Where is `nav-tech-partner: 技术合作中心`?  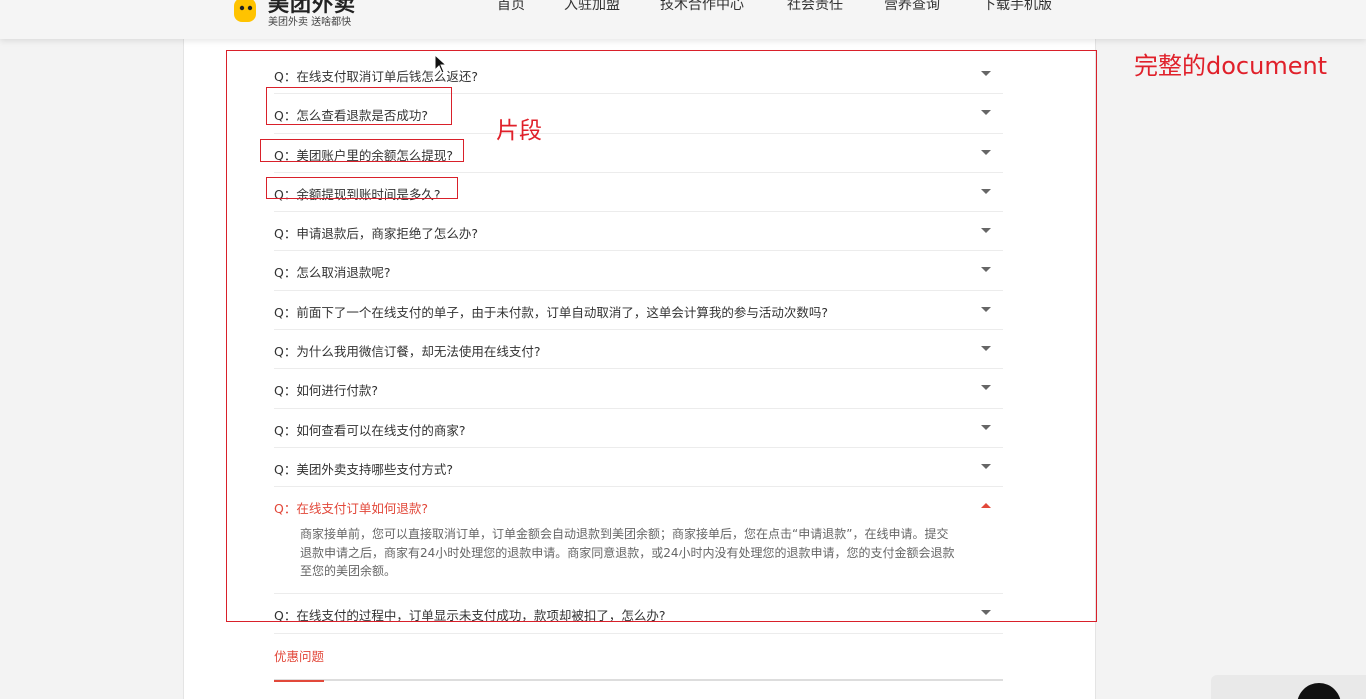
nav-tech-partner: 技术合作中心 is located at coordinates (702, 7).